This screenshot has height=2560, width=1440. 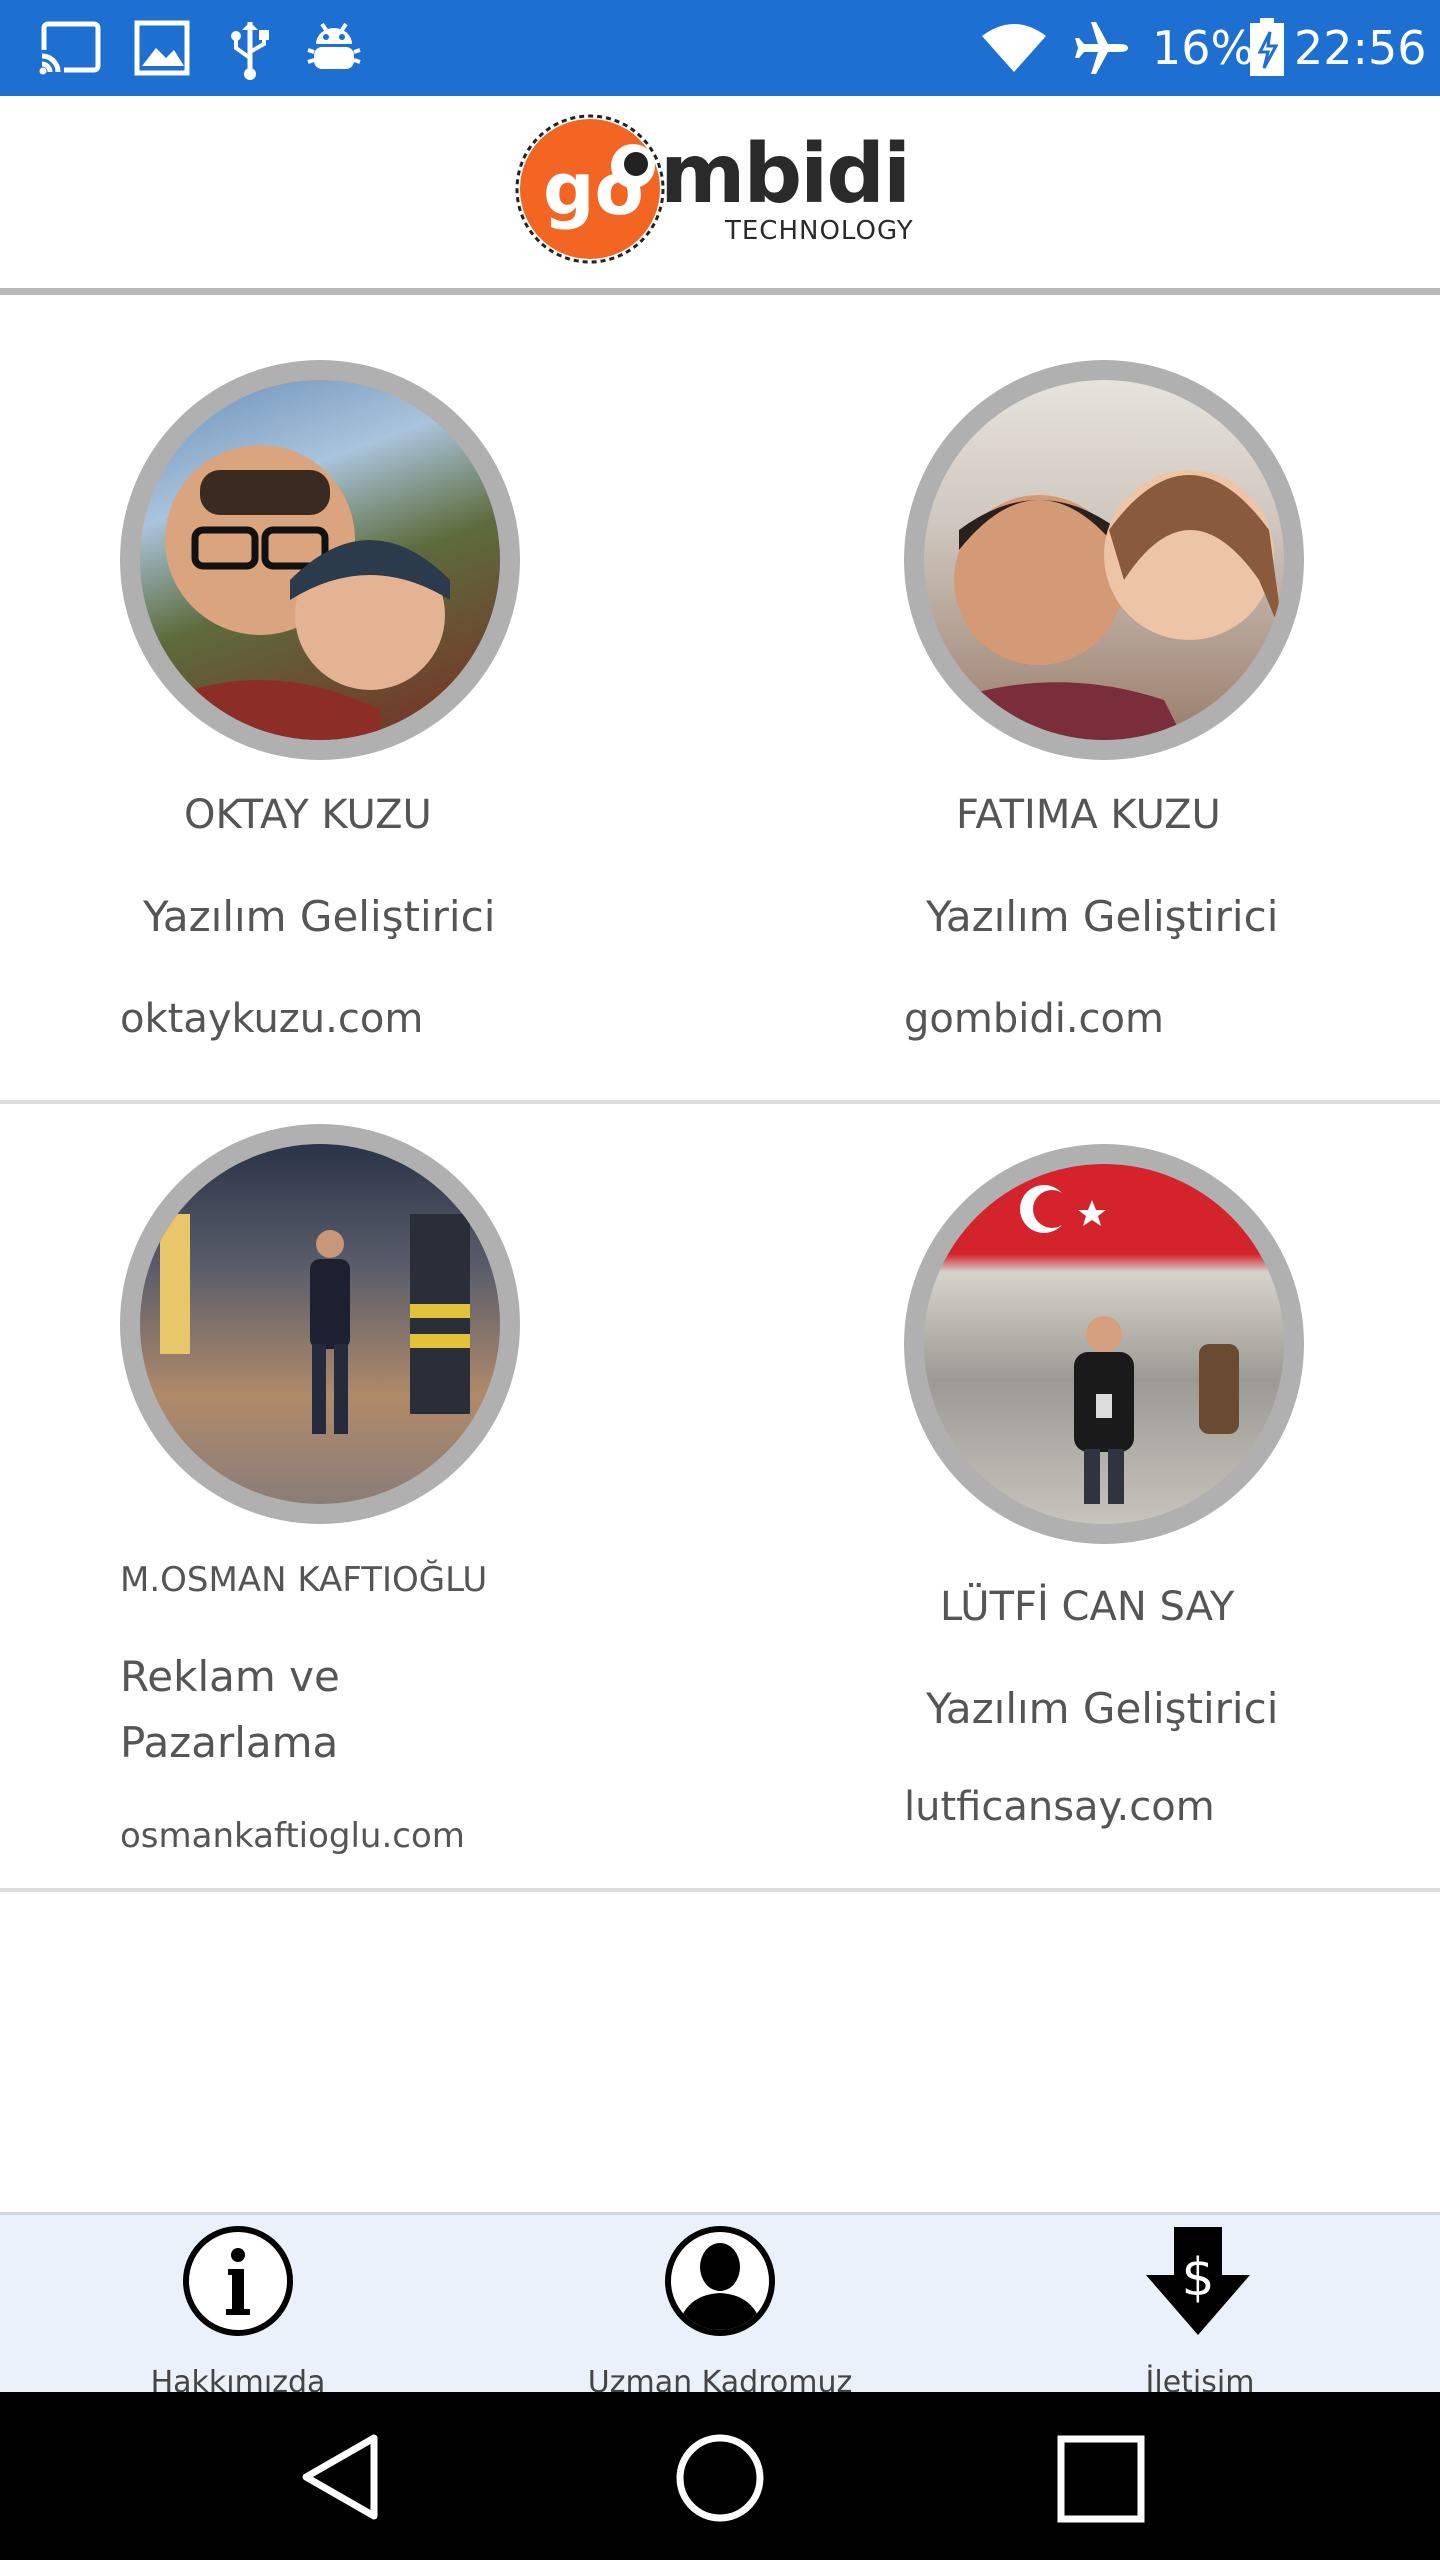 I want to click on nav-iletisim: $ İletişim, so click(x=1200, y=2307).